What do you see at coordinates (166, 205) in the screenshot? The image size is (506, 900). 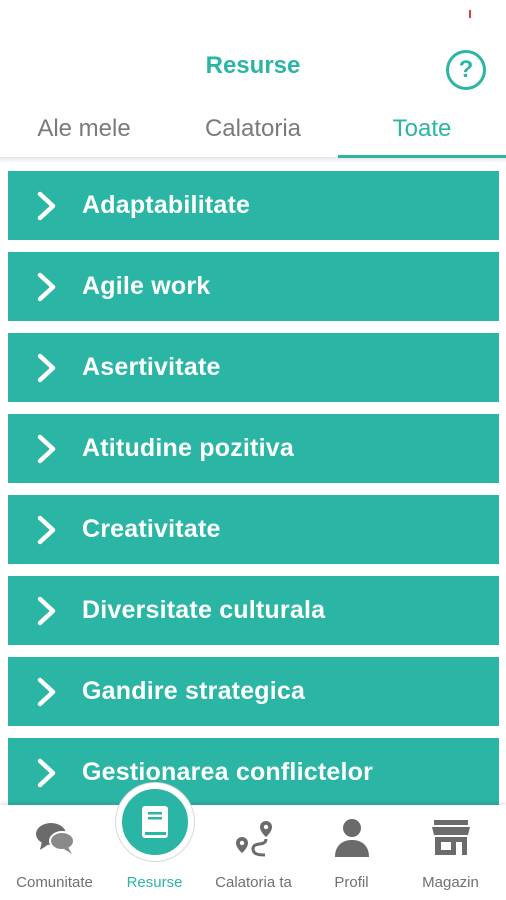 I see `resource-item-label: Adaptabilitate` at bounding box center [166, 205].